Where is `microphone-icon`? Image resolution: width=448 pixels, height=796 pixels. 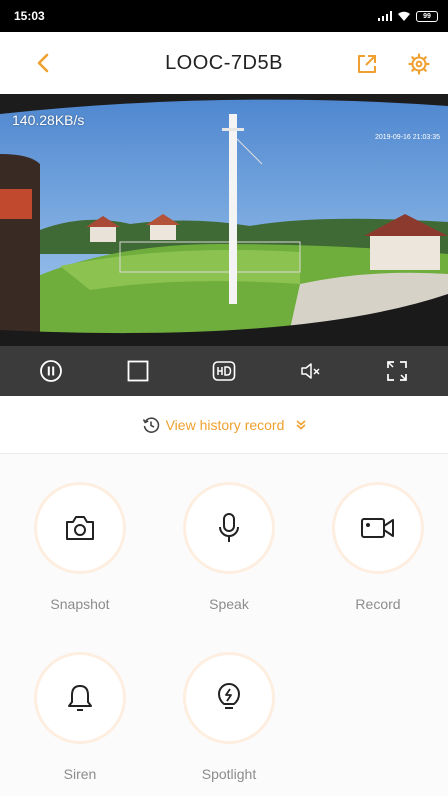
microphone-icon is located at coordinates (229, 527).